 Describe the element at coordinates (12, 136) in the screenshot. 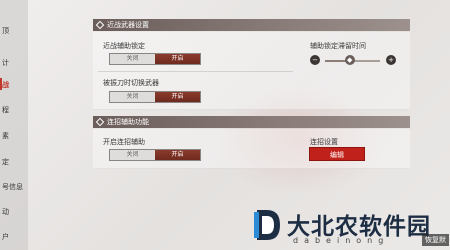

I see `sidebar-item-5: 素` at that location.